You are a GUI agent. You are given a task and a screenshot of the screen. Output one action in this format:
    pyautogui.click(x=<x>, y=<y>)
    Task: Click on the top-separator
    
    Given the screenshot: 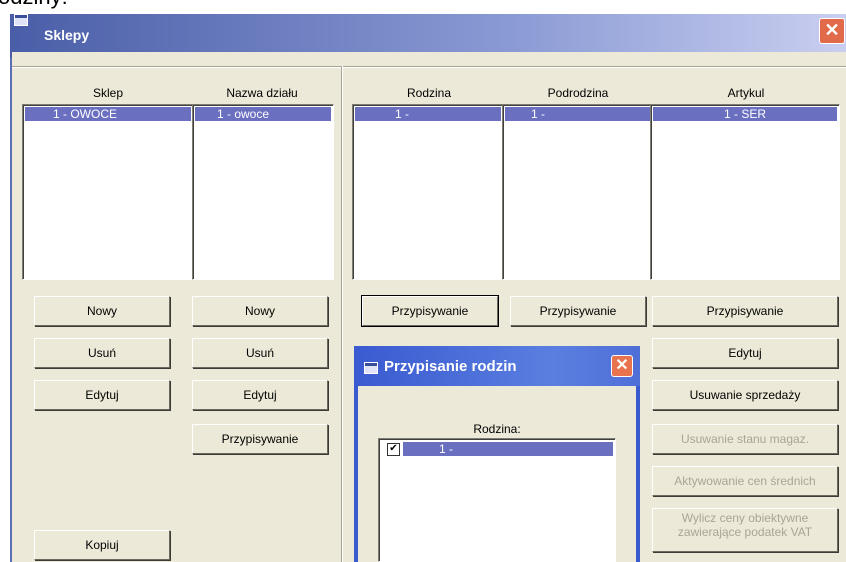 What is the action you would take?
    pyautogui.click(x=429, y=67)
    